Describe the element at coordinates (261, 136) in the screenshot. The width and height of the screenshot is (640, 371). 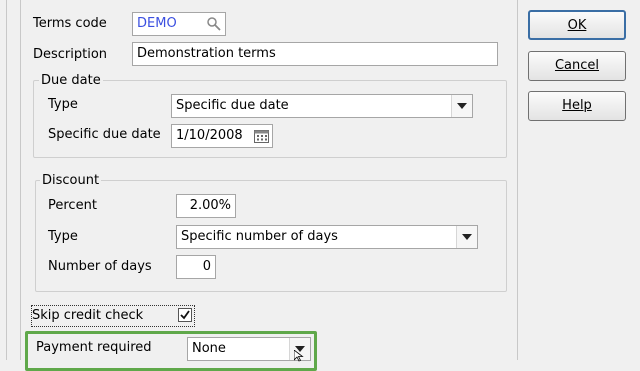
I see `calendar-icon` at that location.